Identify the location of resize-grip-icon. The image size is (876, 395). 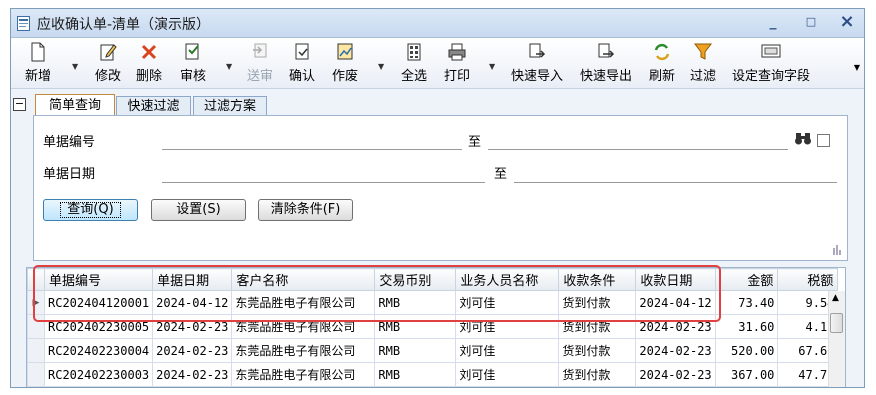
(837, 250).